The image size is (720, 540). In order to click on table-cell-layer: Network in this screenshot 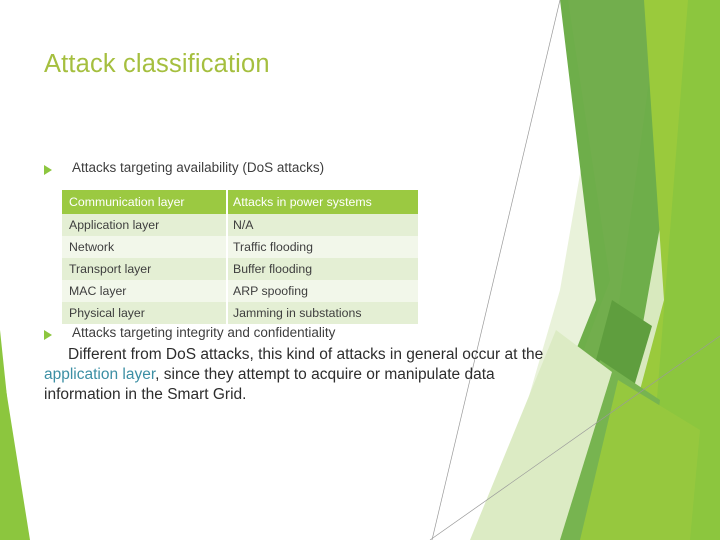, I will do `click(144, 247)`.